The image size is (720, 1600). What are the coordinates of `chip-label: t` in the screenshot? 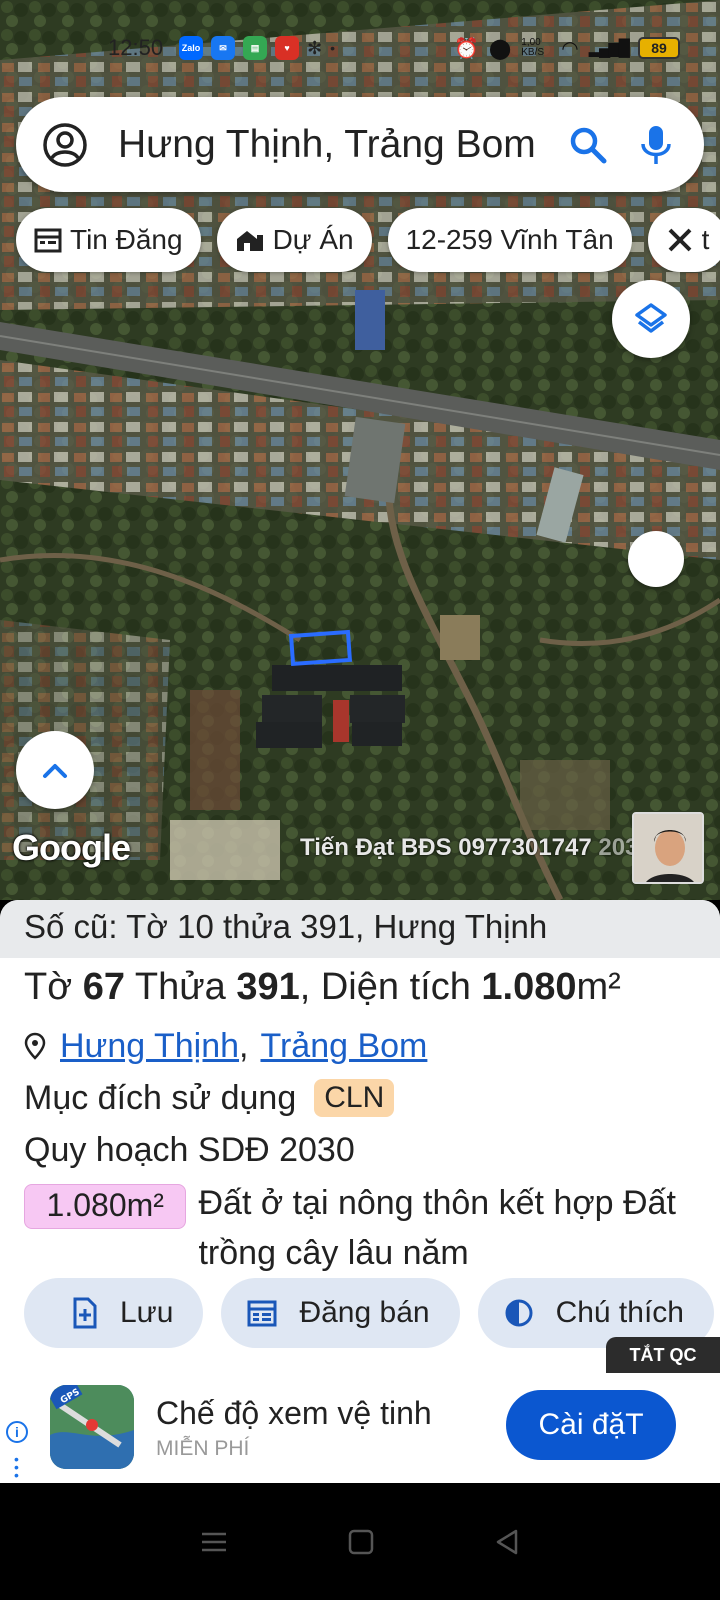 It's located at (705, 239).